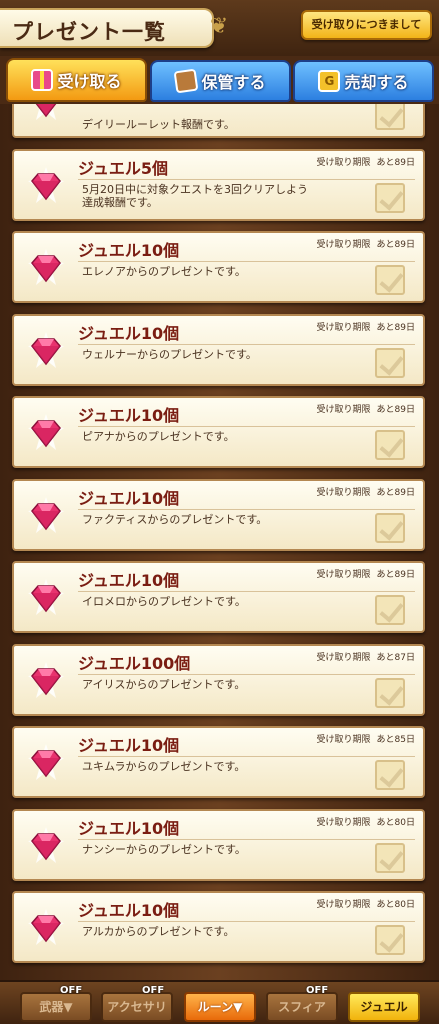 This screenshot has height=1024, width=439. I want to click on days-left: あと85日, so click(395, 740).